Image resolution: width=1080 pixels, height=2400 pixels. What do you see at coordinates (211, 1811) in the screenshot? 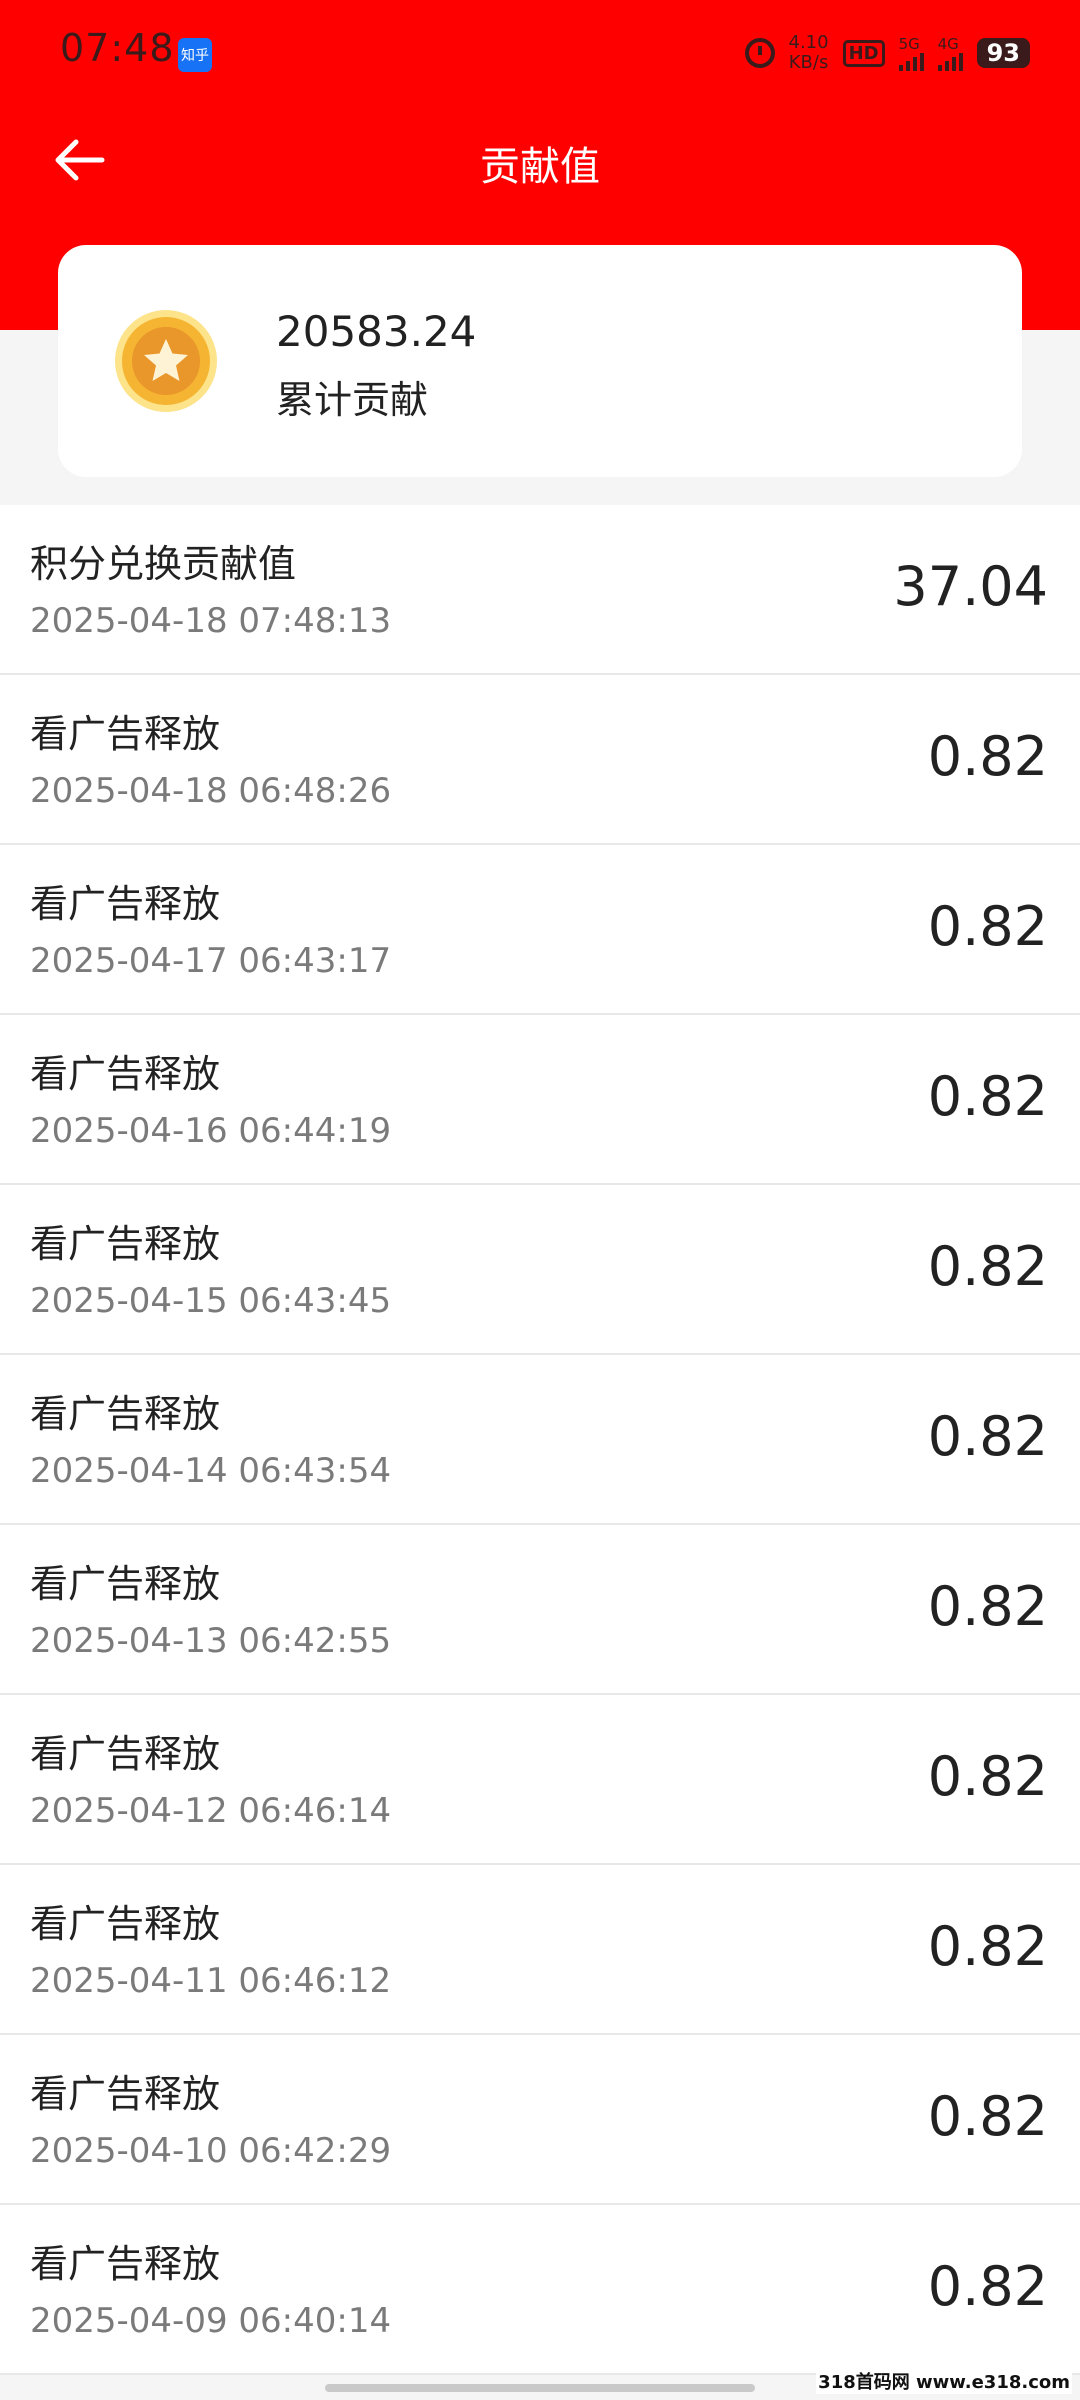
I see `record-date: 2025-04-12 06:46:14` at bounding box center [211, 1811].